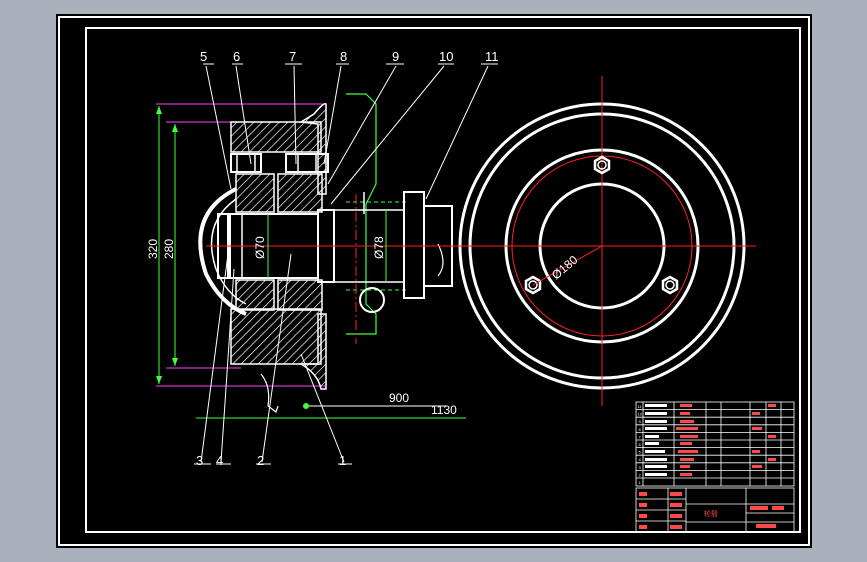 The height and width of the screenshot is (562, 867). I want to click on part-number-3: 3, so click(199, 460).